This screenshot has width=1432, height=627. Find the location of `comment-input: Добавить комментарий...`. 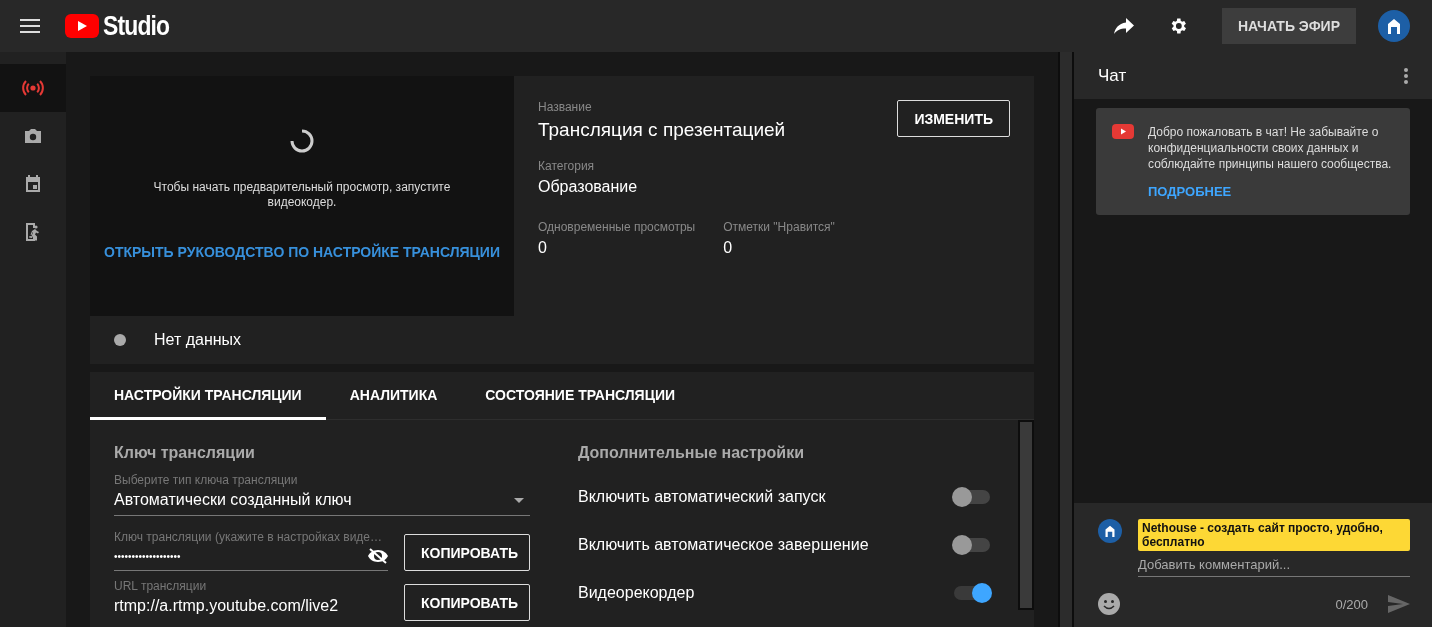

comment-input: Добавить комментарий... is located at coordinates (1274, 564).